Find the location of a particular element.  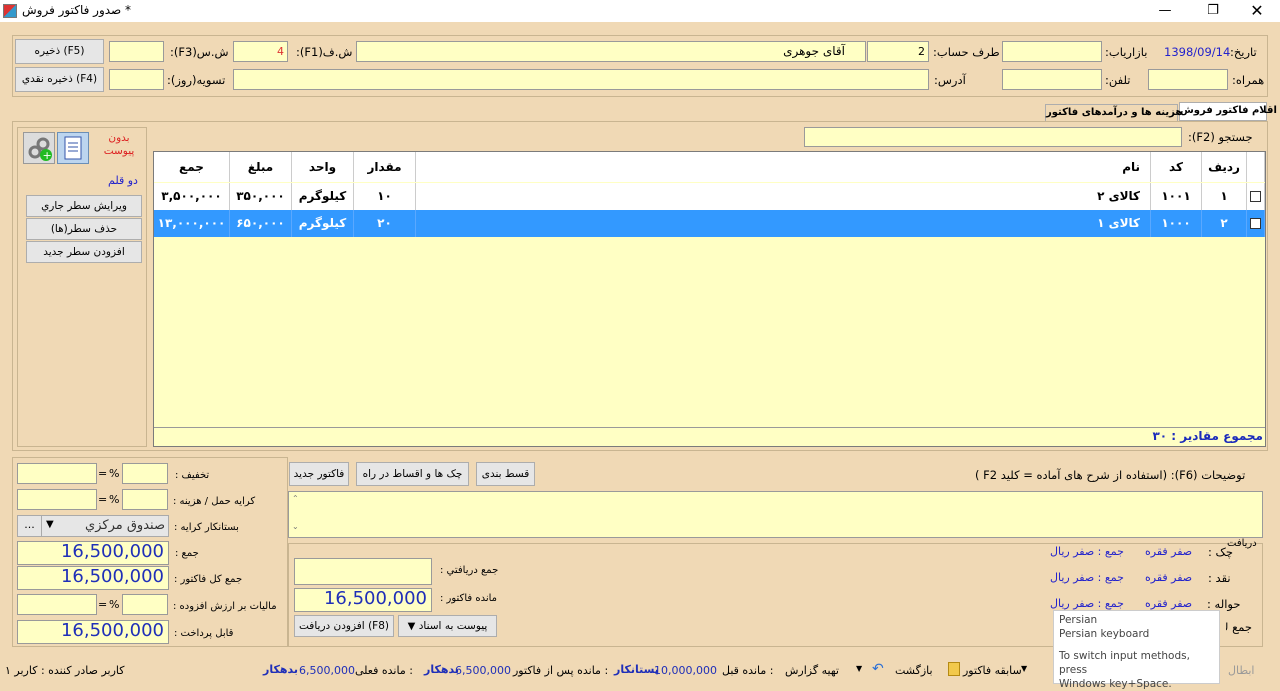

col-code-header: كد is located at coordinates (1176, 167).